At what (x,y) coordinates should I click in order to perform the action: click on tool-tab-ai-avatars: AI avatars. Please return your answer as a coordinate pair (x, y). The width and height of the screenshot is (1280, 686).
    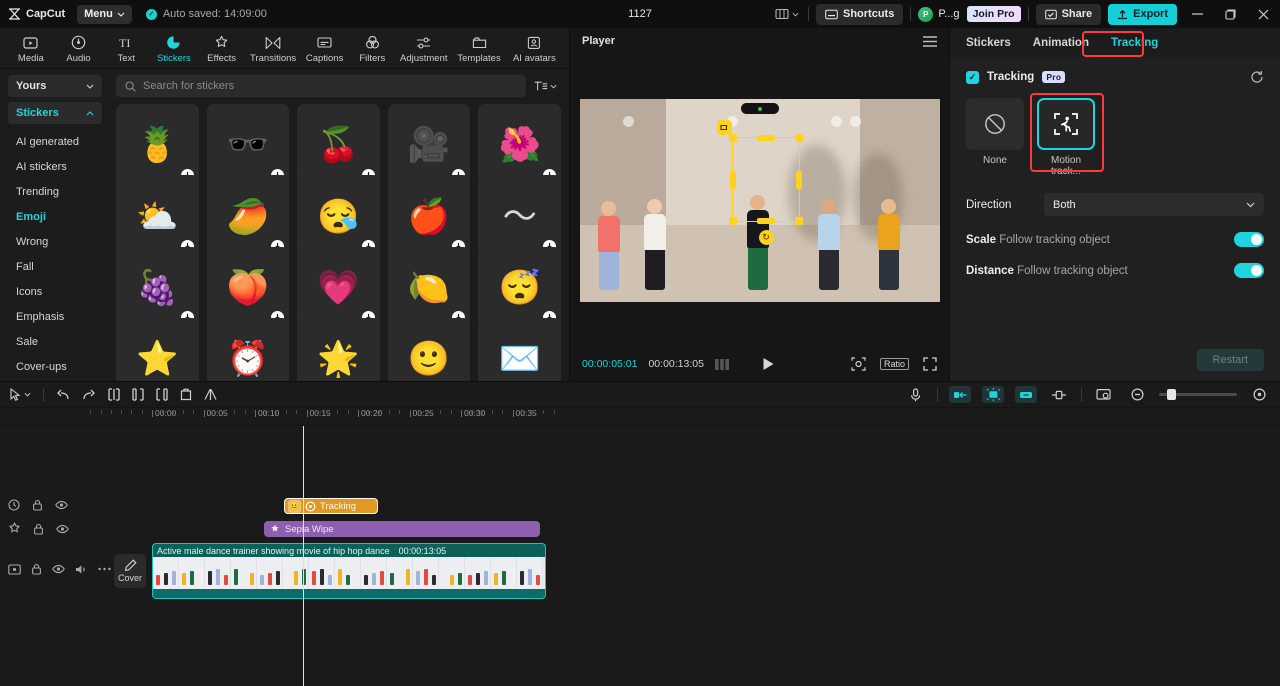
    Looking at the image, I should click on (534, 48).